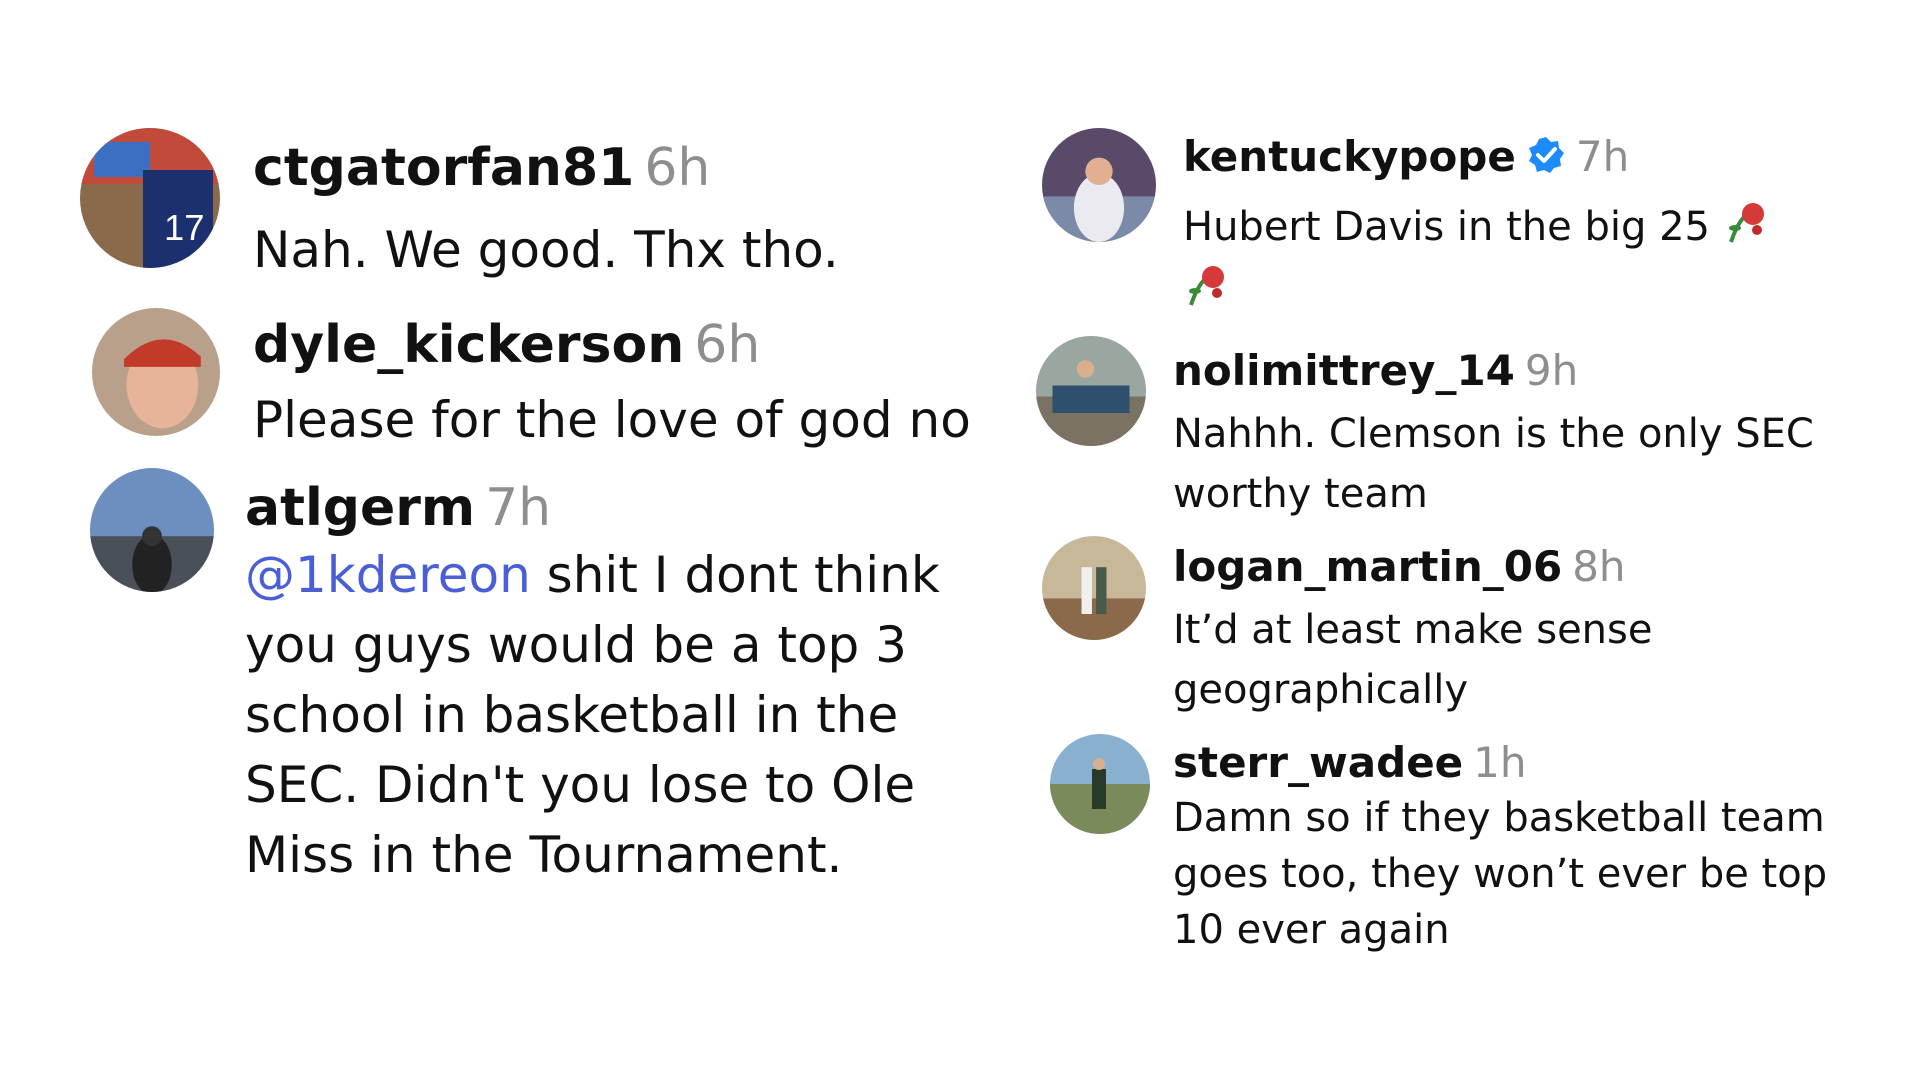  I want to click on comment-text: Hubert Davis in the big 25, so click(1513, 260).